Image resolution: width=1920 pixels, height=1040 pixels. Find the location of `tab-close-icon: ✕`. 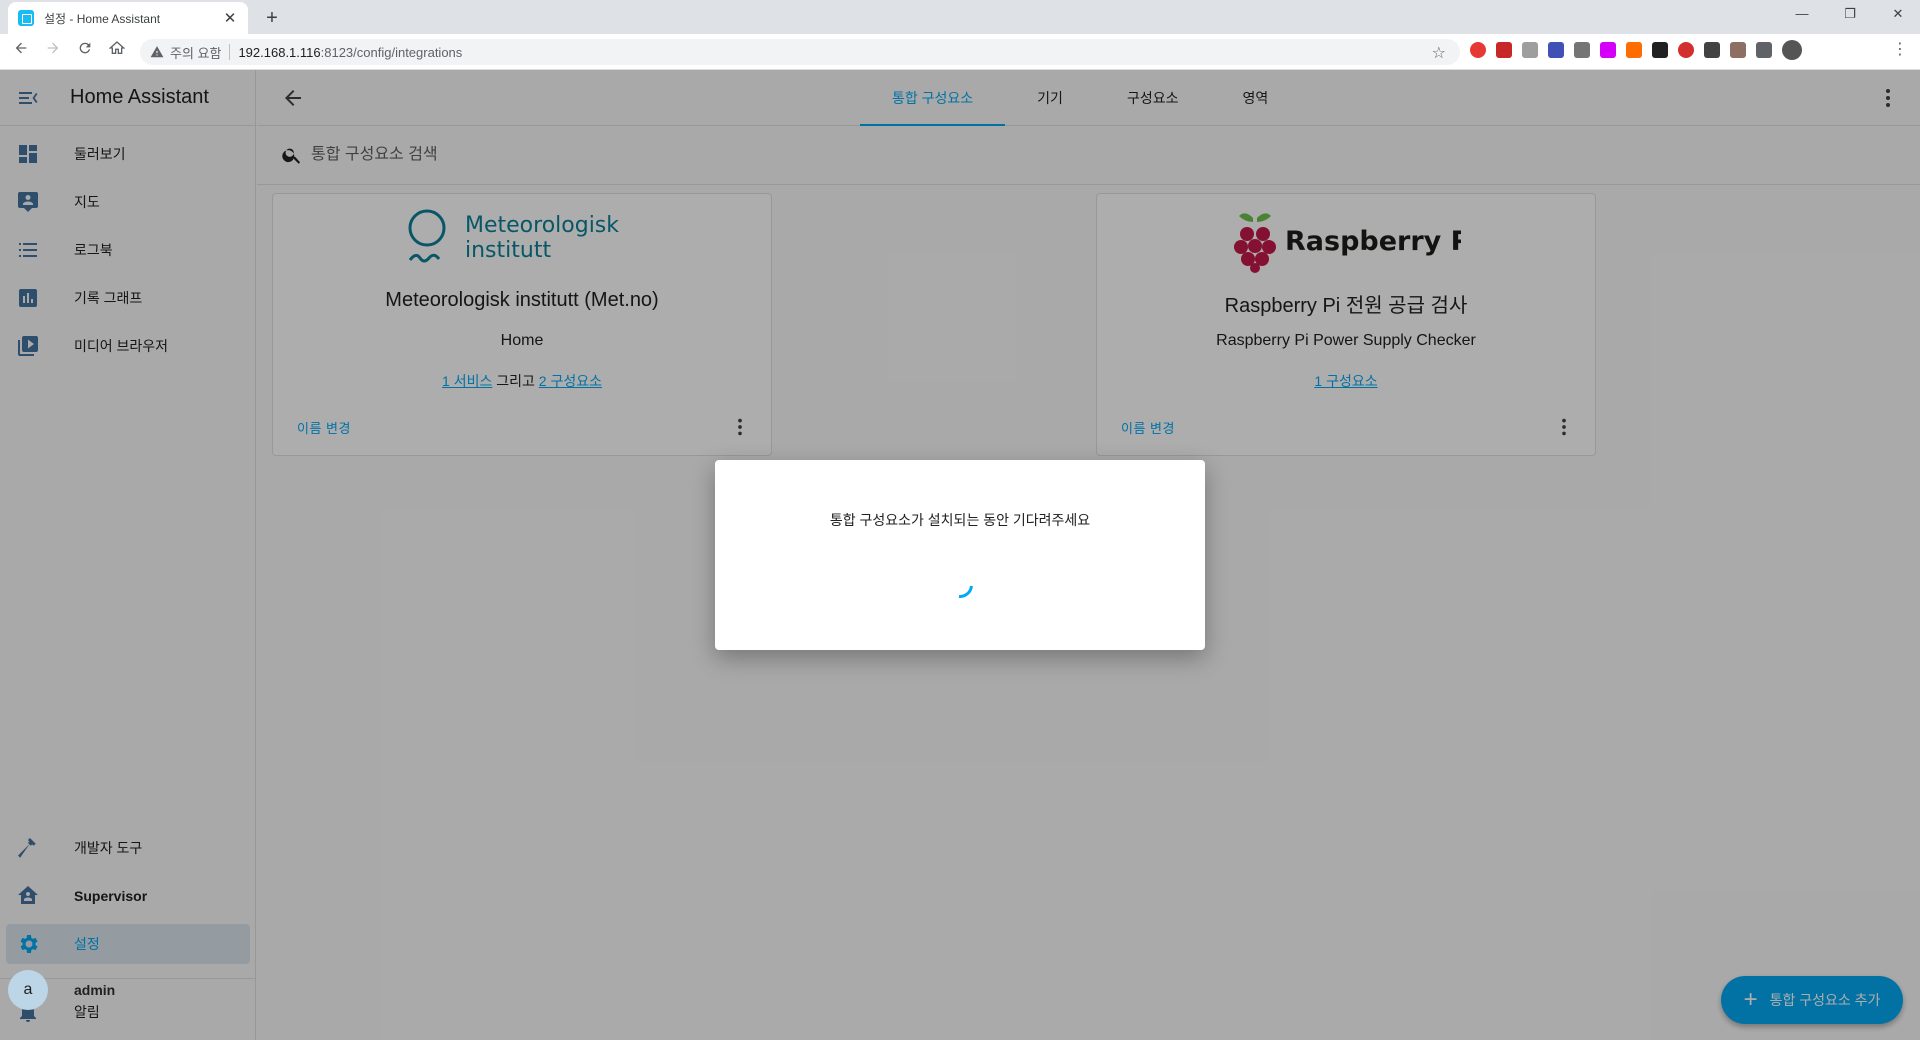

tab-close-icon: ✕ is located at coordinates (230, 18).